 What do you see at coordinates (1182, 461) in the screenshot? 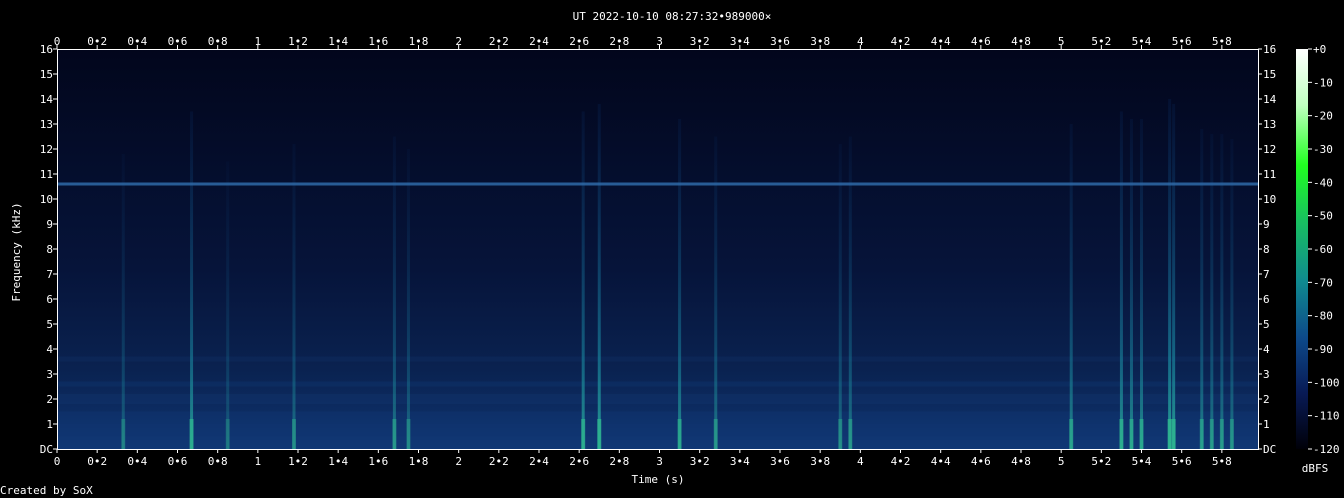
I see `x-tick-label: 5•6` at bounding box center [1182, 461].